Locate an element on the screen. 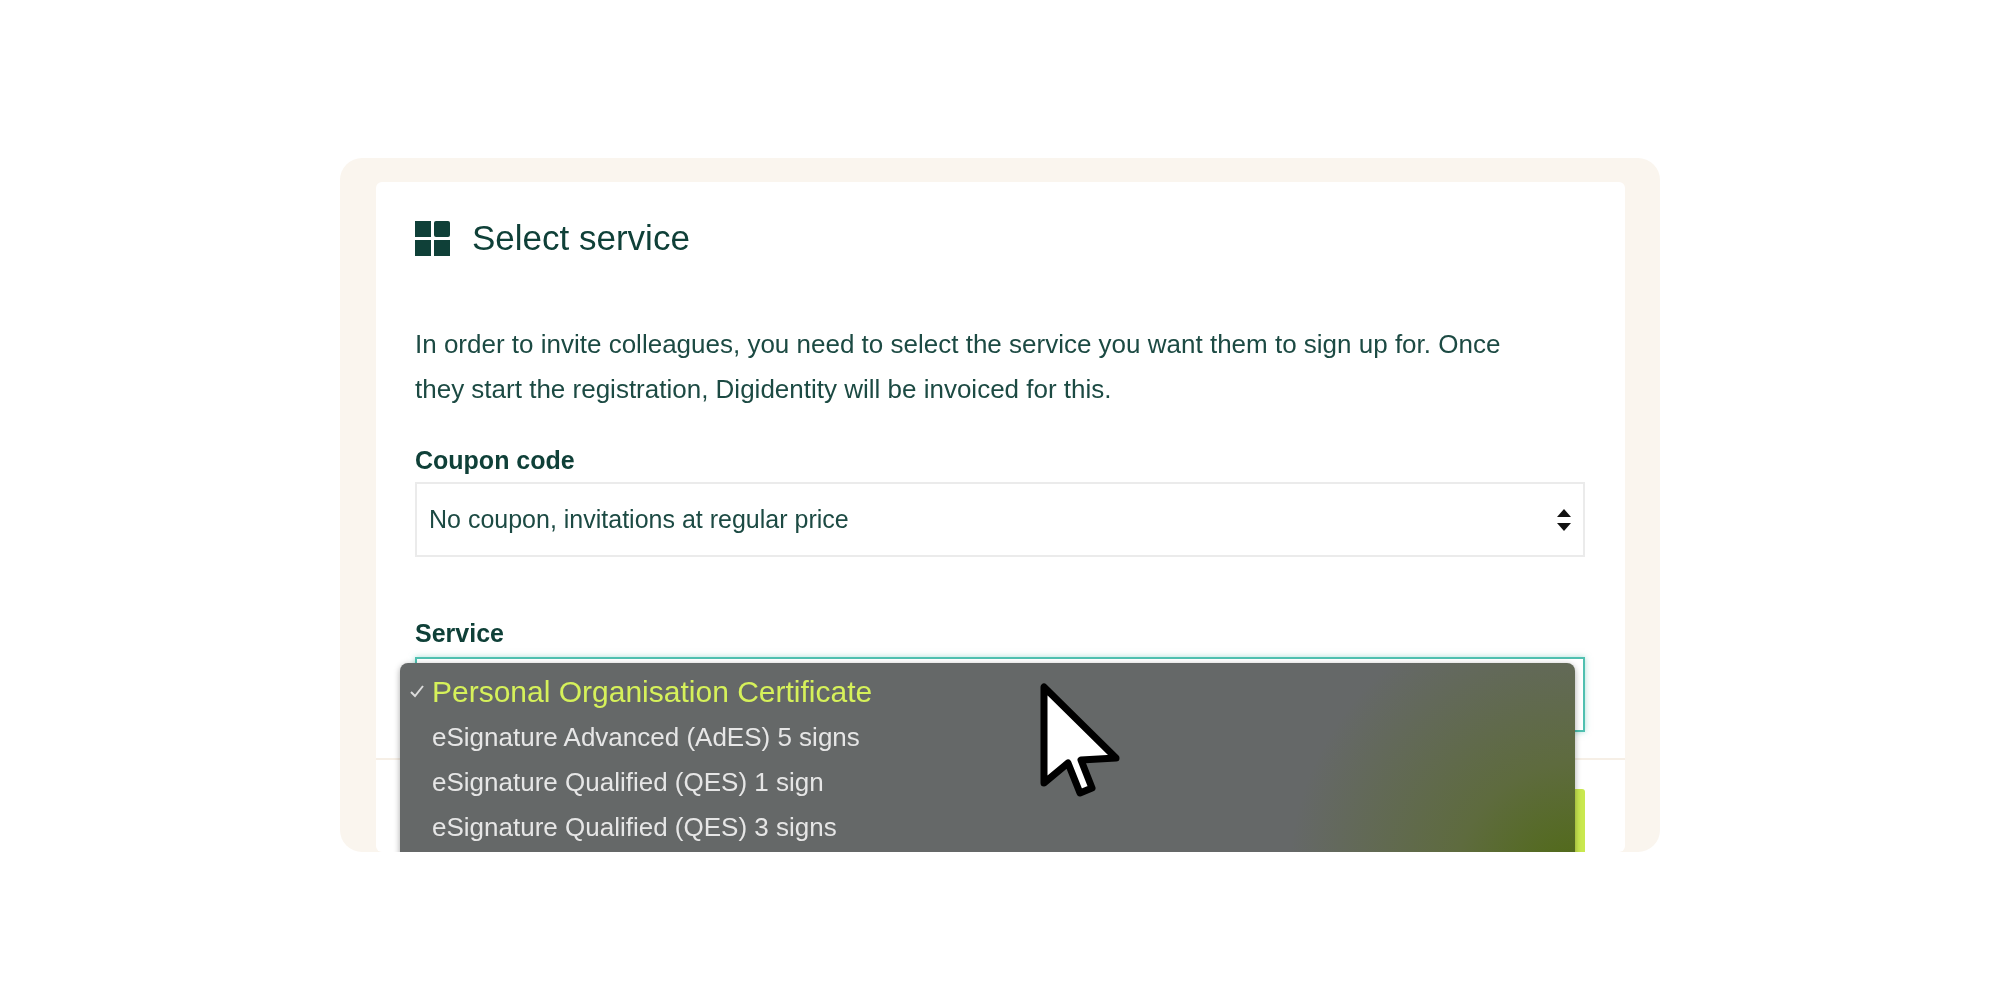  dropdown-option: eSignature Advanced (AdES) 5 signs is located at coordinates (987, 736).